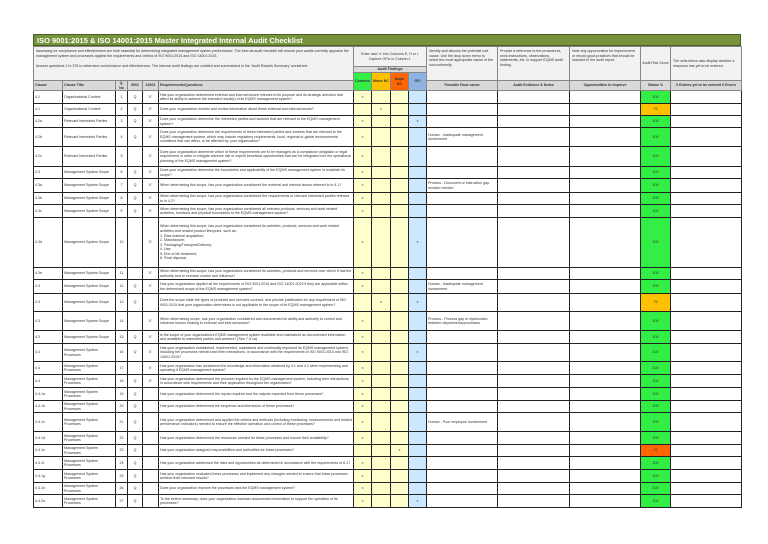  What do you see at coordinates (363, 303) in the screenshot?
I see `conform-cell` at bounding box center [363, 303].